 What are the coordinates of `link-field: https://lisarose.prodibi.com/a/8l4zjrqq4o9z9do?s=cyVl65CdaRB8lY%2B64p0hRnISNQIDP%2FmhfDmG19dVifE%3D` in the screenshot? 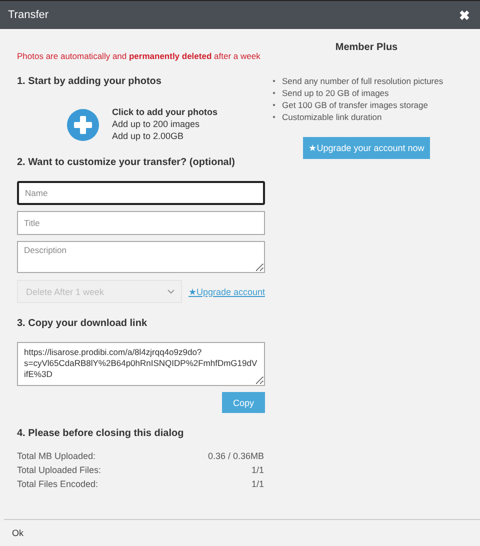 It's located at (141, 364).